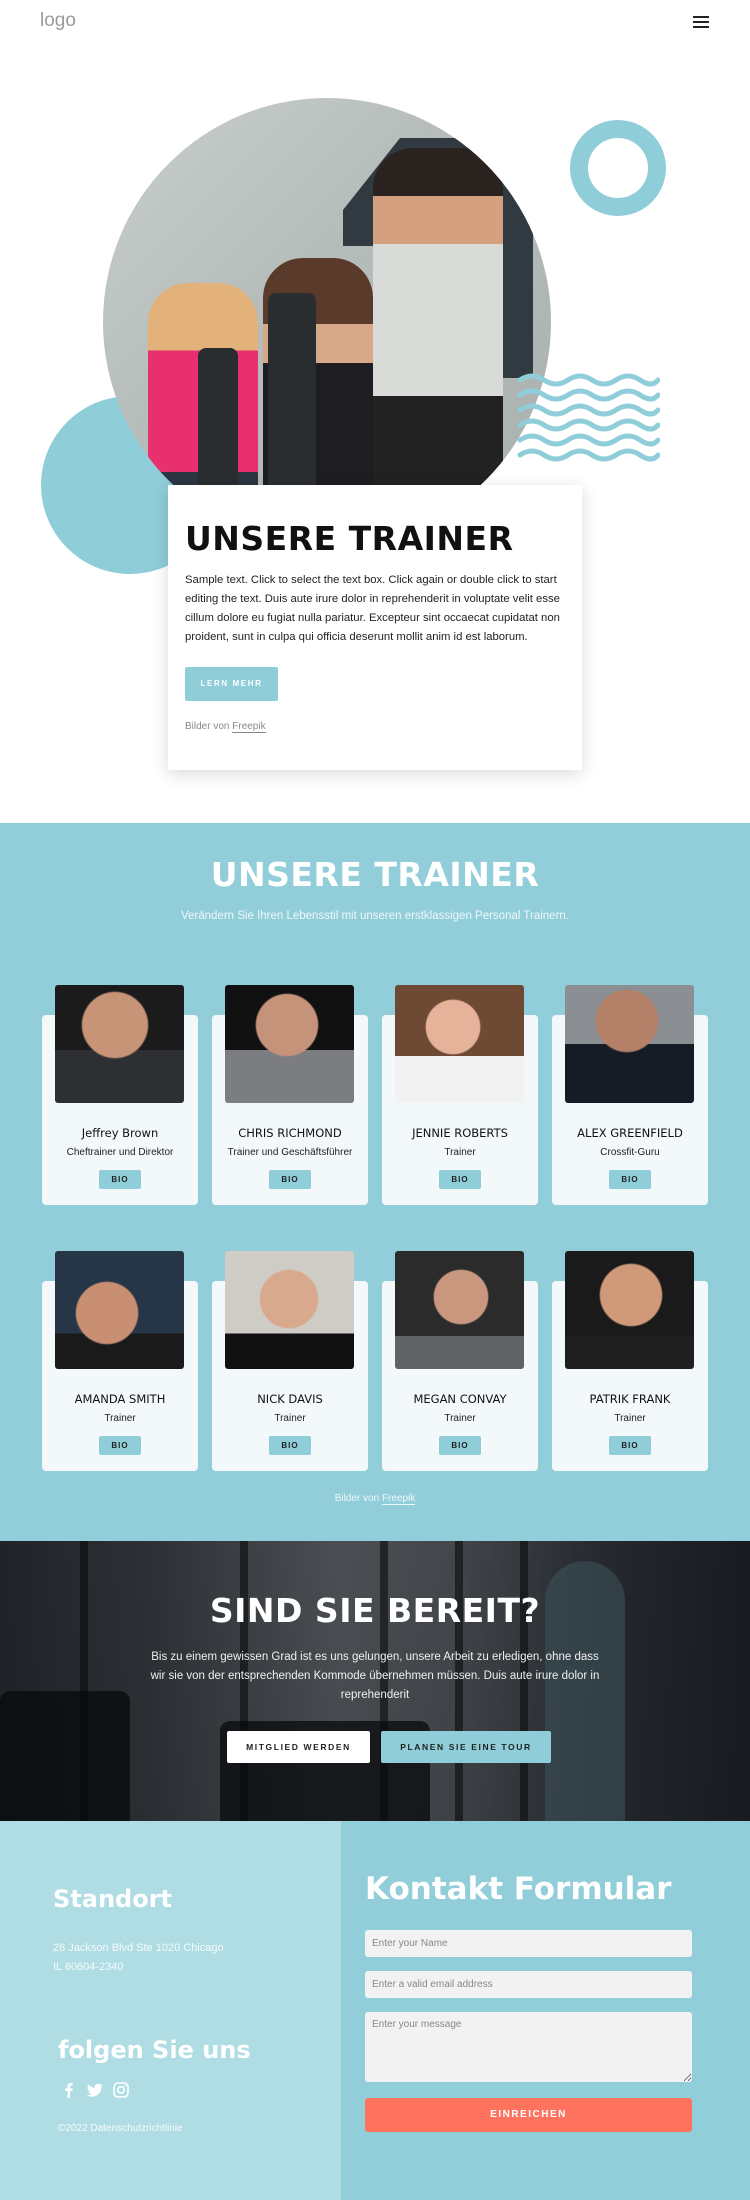 The width and height of the screenshot is (750, 2200). I want to click on contact-section: Kontakt Formular EINREICHEN, so click(545, 2010).